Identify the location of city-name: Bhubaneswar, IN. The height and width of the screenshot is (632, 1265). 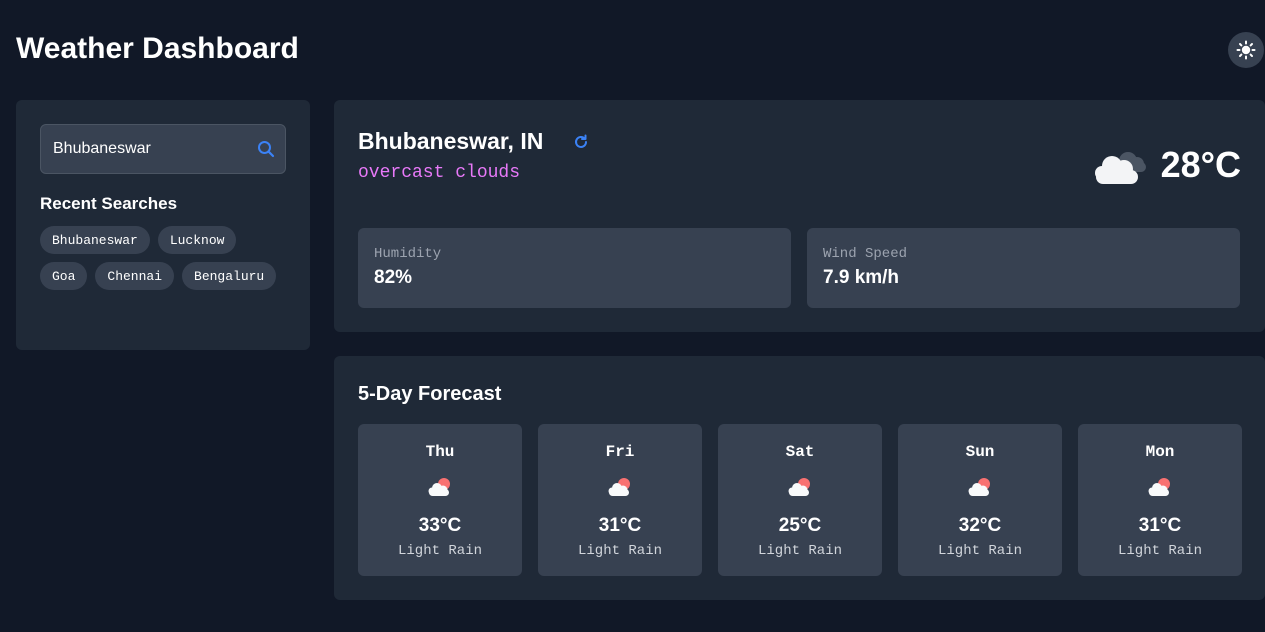
(451, 141).